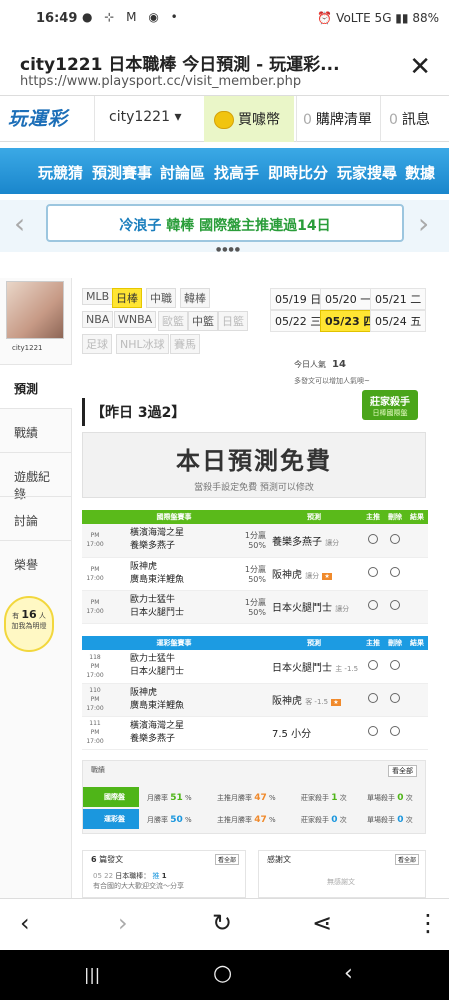 Image resolution: width=449 pixels, height=1000 pixels. Describe the element at coordinates (144, 566) in the screenshot. I see `home-team: 阪神虎` at that location.